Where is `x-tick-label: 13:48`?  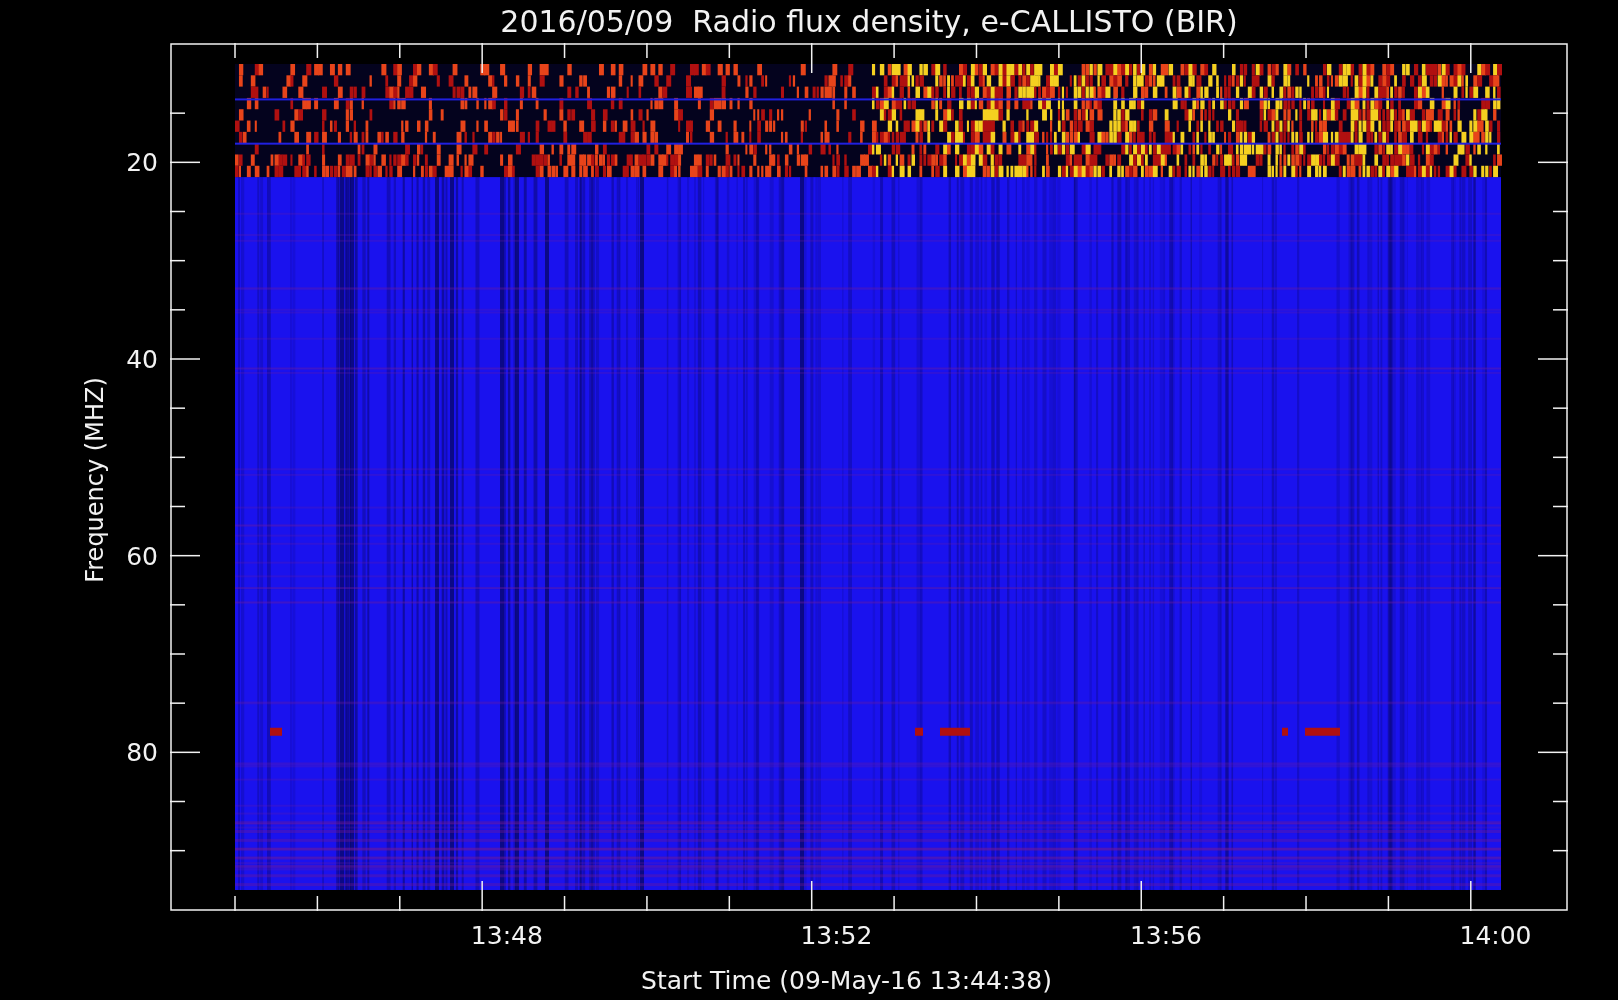
x-tick-label: 13:48 is located at coordinates (506, 935).